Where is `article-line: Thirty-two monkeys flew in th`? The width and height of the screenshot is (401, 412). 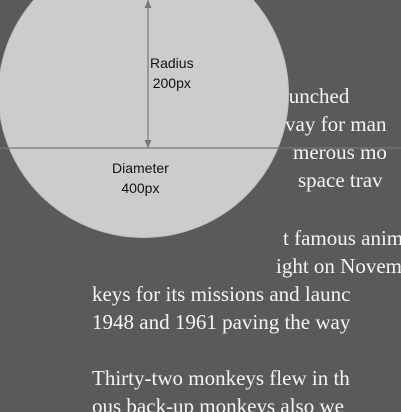
article-line: Thirty-two monkeys flew in th is located at coordinates (221, 378).